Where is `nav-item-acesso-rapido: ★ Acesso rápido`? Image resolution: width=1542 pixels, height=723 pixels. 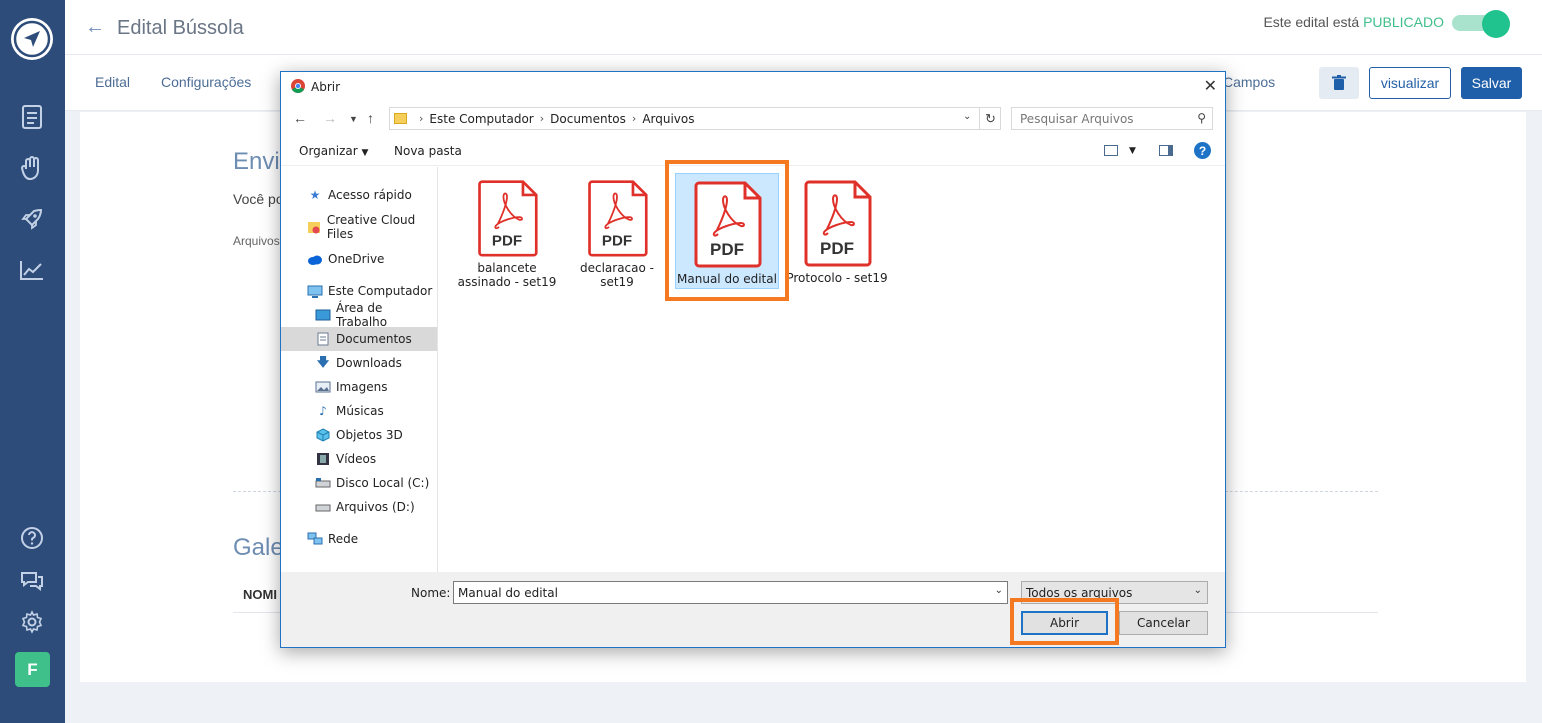 nav-item-acesso-rapido: ★ Acesso rápido is located at coordinates (359, 195).